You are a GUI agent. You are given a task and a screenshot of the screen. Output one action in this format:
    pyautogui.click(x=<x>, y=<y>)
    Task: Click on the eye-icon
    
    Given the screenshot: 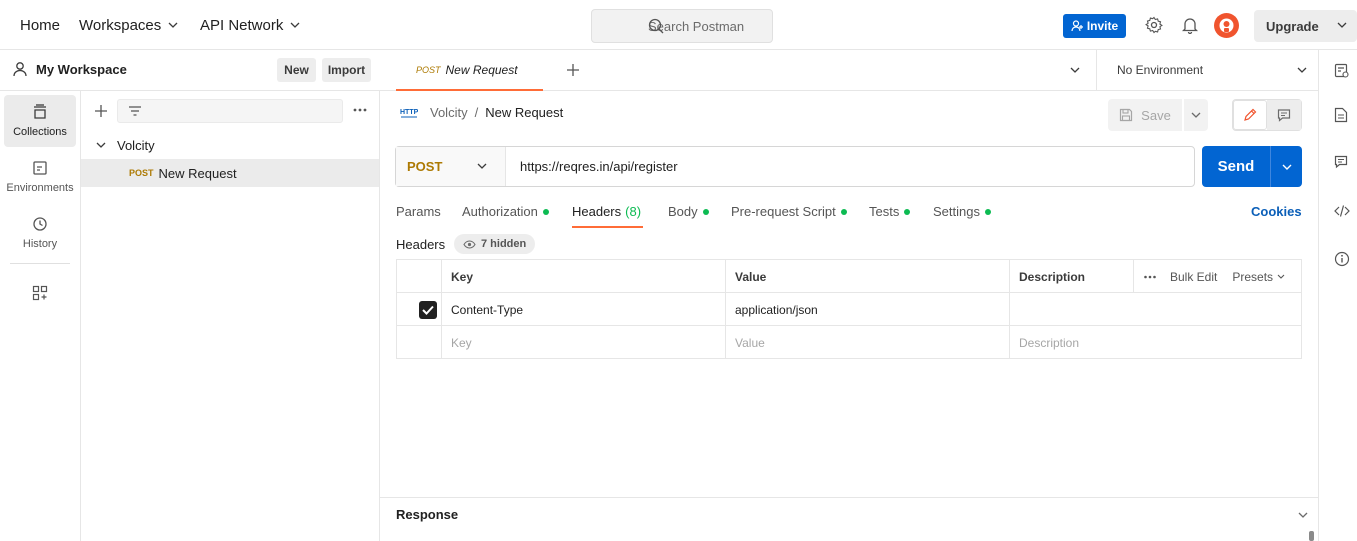 What is the action you would take?
    pyautogui.click(x=469, y=244)
    